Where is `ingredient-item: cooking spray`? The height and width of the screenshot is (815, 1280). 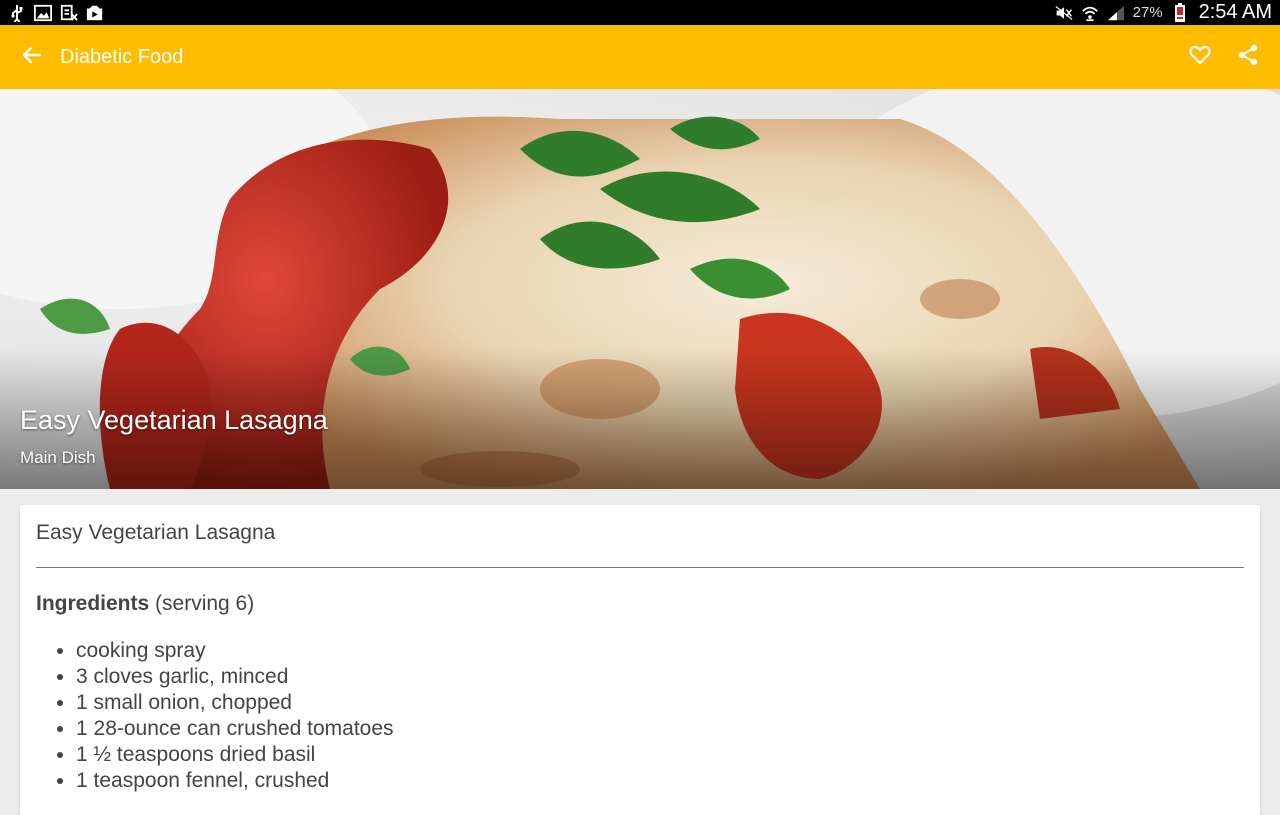 ingredient-item: cooking spray is located at coordinates (660, 651).